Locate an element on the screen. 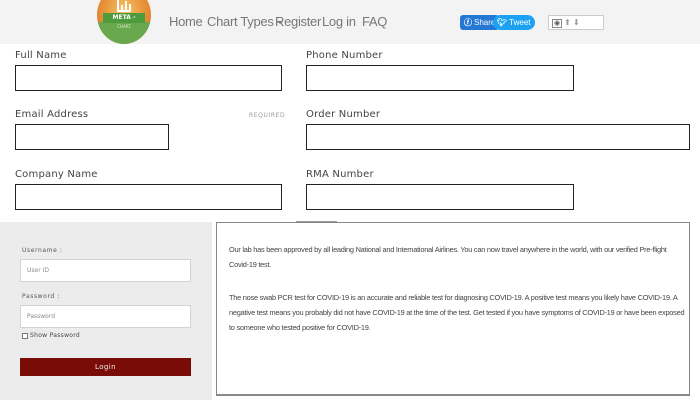 Image resolution: width=700 pixels, height=400 pixels. tweet-button: 🐦︎ Tweet is located at coordinates (514, 22).